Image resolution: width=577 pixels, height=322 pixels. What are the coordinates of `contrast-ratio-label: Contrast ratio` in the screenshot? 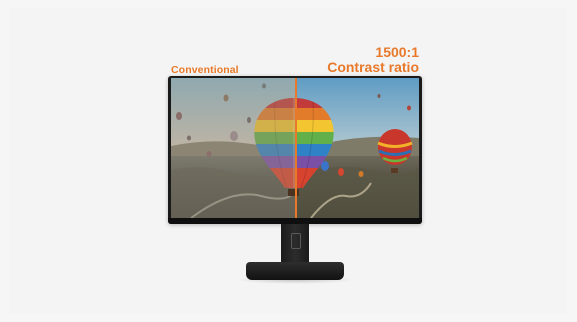 It's located at (373, 67).